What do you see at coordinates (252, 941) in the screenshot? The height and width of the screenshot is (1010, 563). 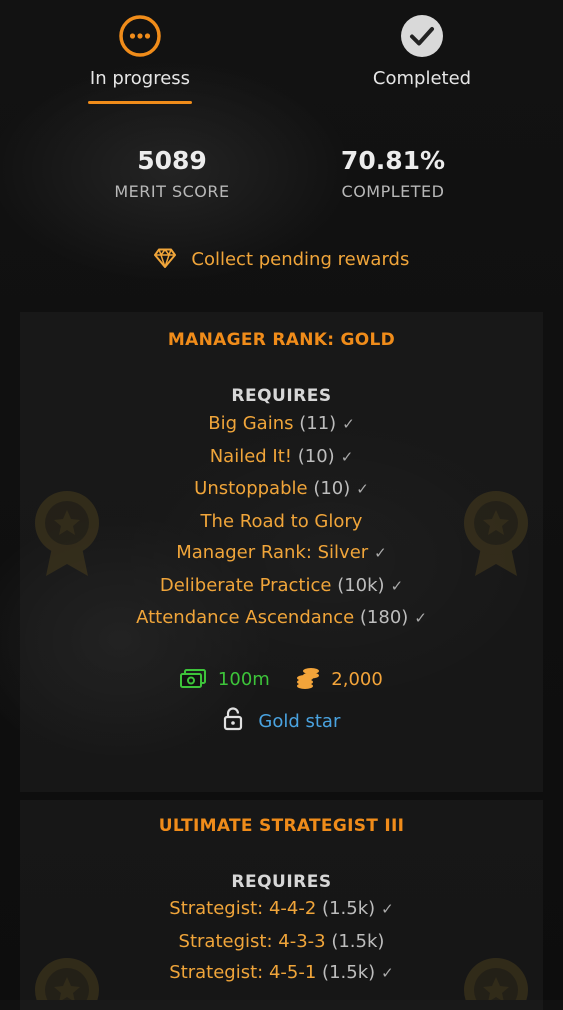 I see `requirement-name: Strategist: 4-3-3` at bounding box center [252, 941].